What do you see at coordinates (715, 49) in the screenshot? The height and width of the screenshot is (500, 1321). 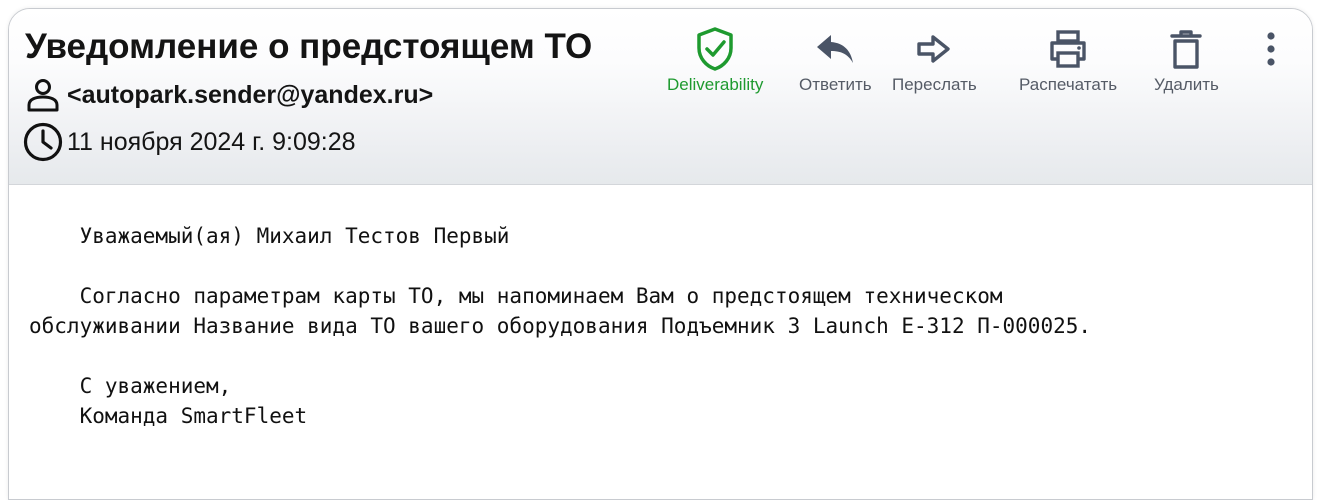 I see `shield-check-icon` at bounding box center [715, 49].